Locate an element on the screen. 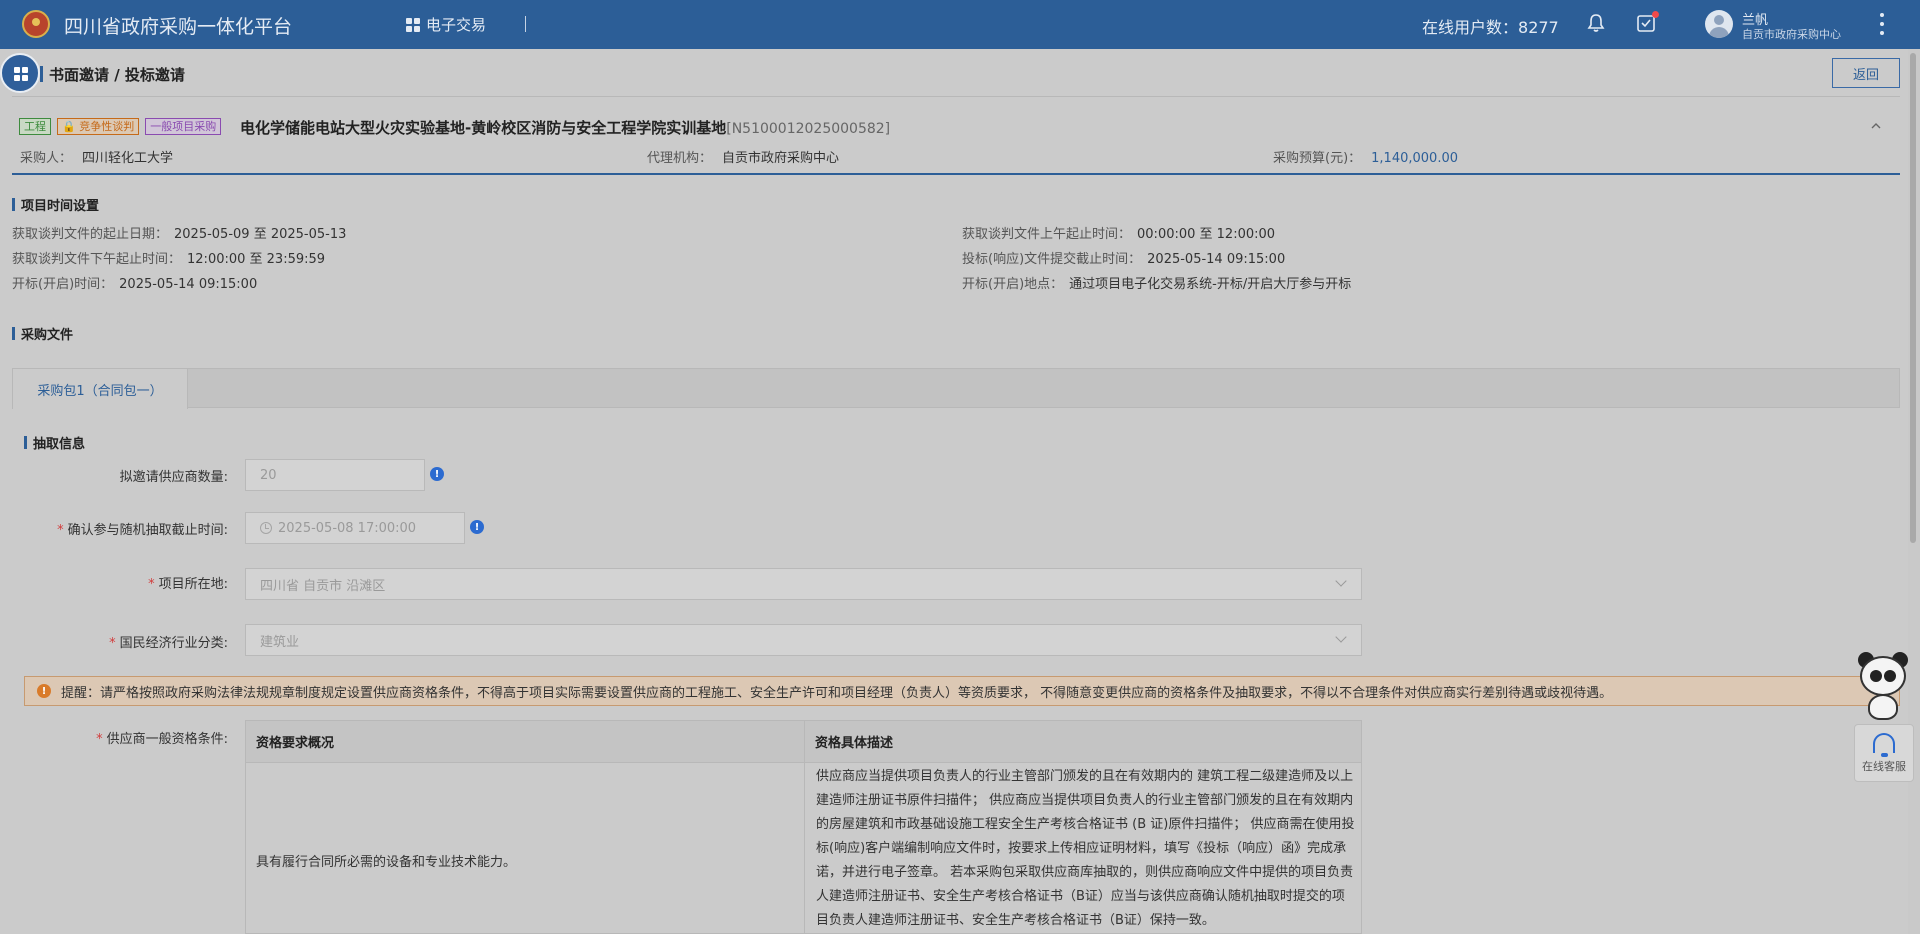  user-org: 自贡市政府采购中心 is located at coordinates (1791, 34).